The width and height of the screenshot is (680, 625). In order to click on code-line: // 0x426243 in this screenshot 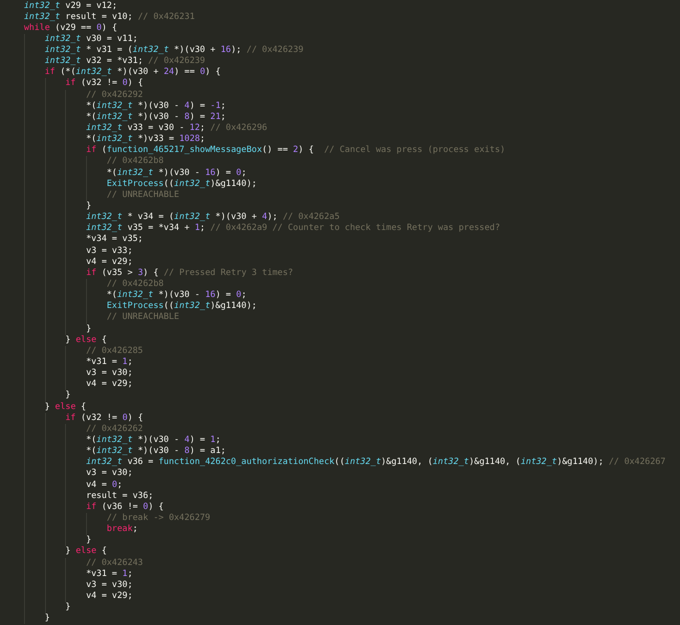, I will do `click(114, 563)`.